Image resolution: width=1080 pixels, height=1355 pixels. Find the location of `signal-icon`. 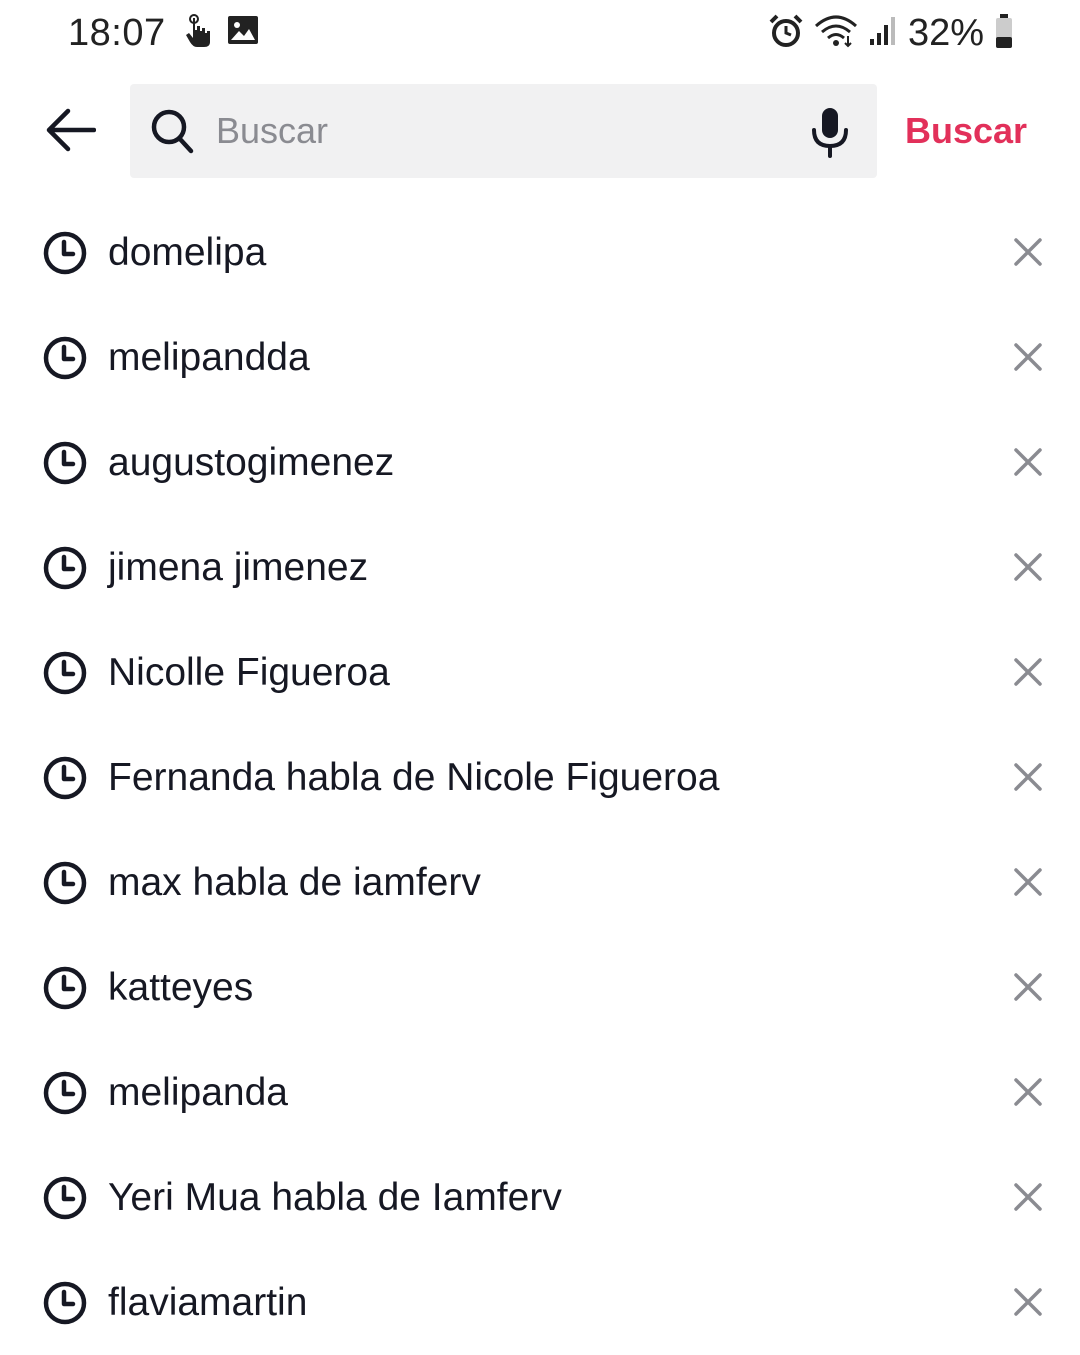

signal-icon is located at coordinates (883, 33).